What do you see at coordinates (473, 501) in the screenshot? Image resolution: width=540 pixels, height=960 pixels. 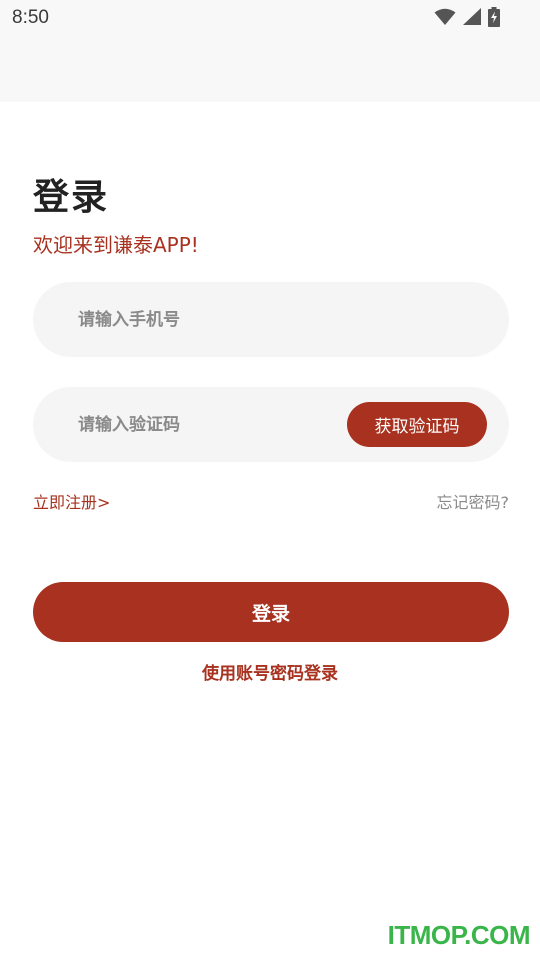 I see `forgot-password-link: 忘记密码?` at bounding box center [473, 501].